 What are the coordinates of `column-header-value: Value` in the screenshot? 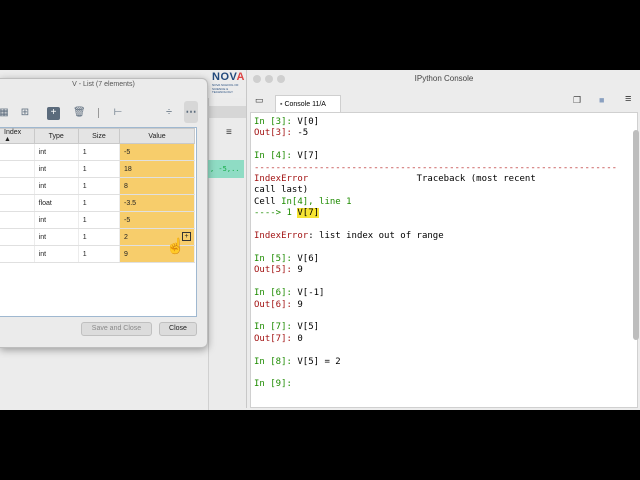 It's located at (157, 136).